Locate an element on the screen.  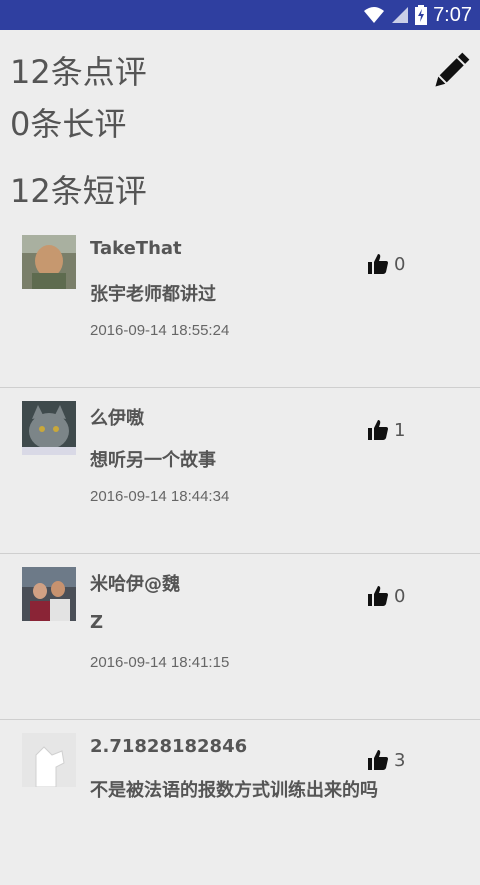
like-button: 1 is located at coordinates (385, 430).